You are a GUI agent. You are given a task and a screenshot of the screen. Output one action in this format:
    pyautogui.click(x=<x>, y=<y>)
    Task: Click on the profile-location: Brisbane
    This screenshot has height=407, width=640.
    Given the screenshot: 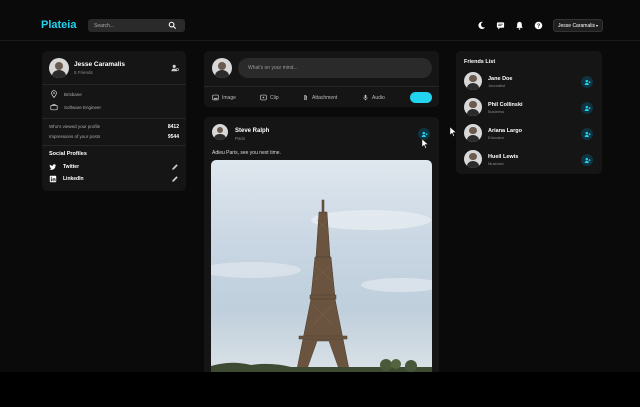 What is the action you would take?
    pyautogui.click(x=73, y=94)
    